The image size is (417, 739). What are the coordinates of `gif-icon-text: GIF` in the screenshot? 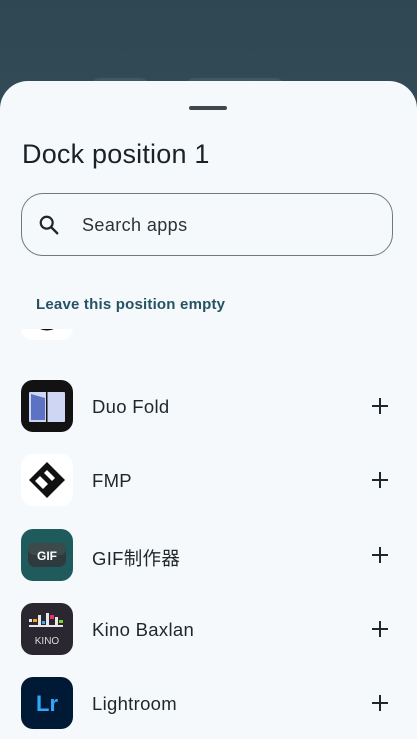 It's located at (47, 556).